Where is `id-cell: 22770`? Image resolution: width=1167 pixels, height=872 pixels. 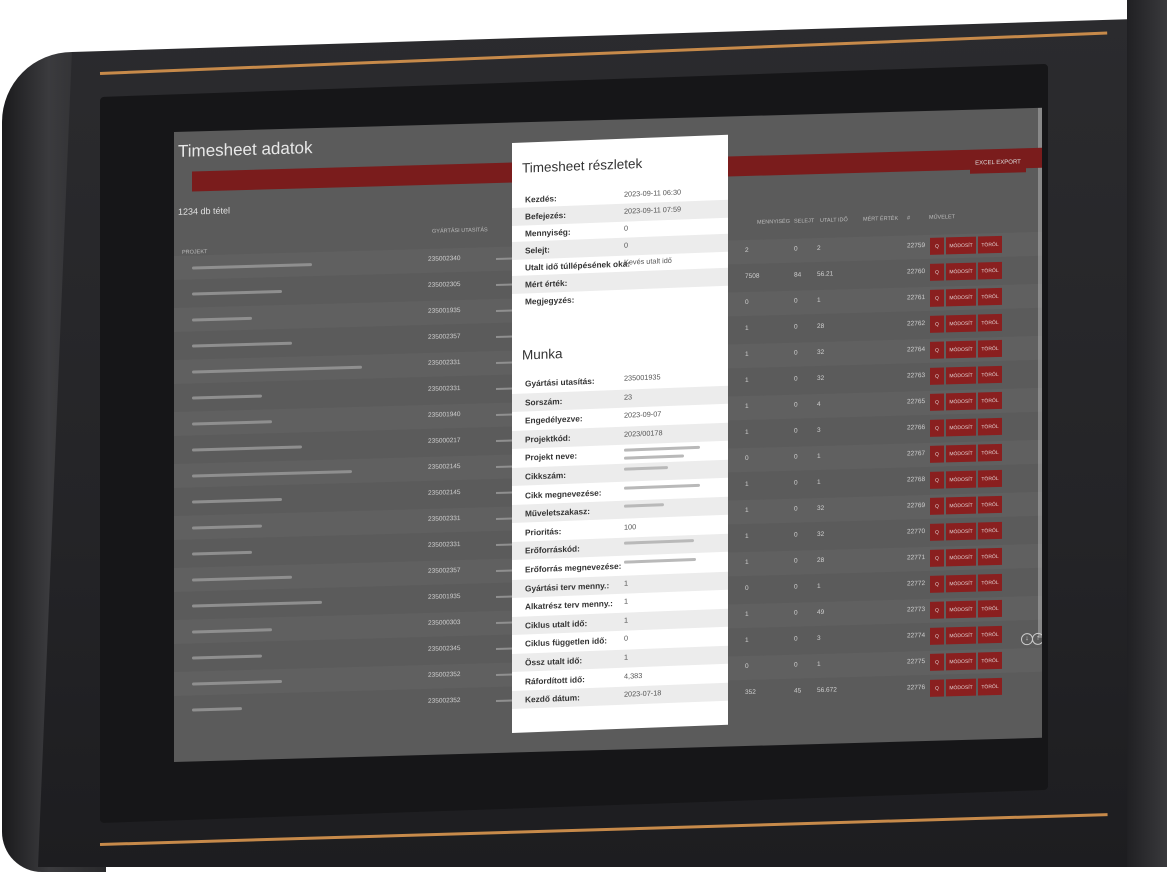
id-cell: 22770 is located at coordinates (916, 532).